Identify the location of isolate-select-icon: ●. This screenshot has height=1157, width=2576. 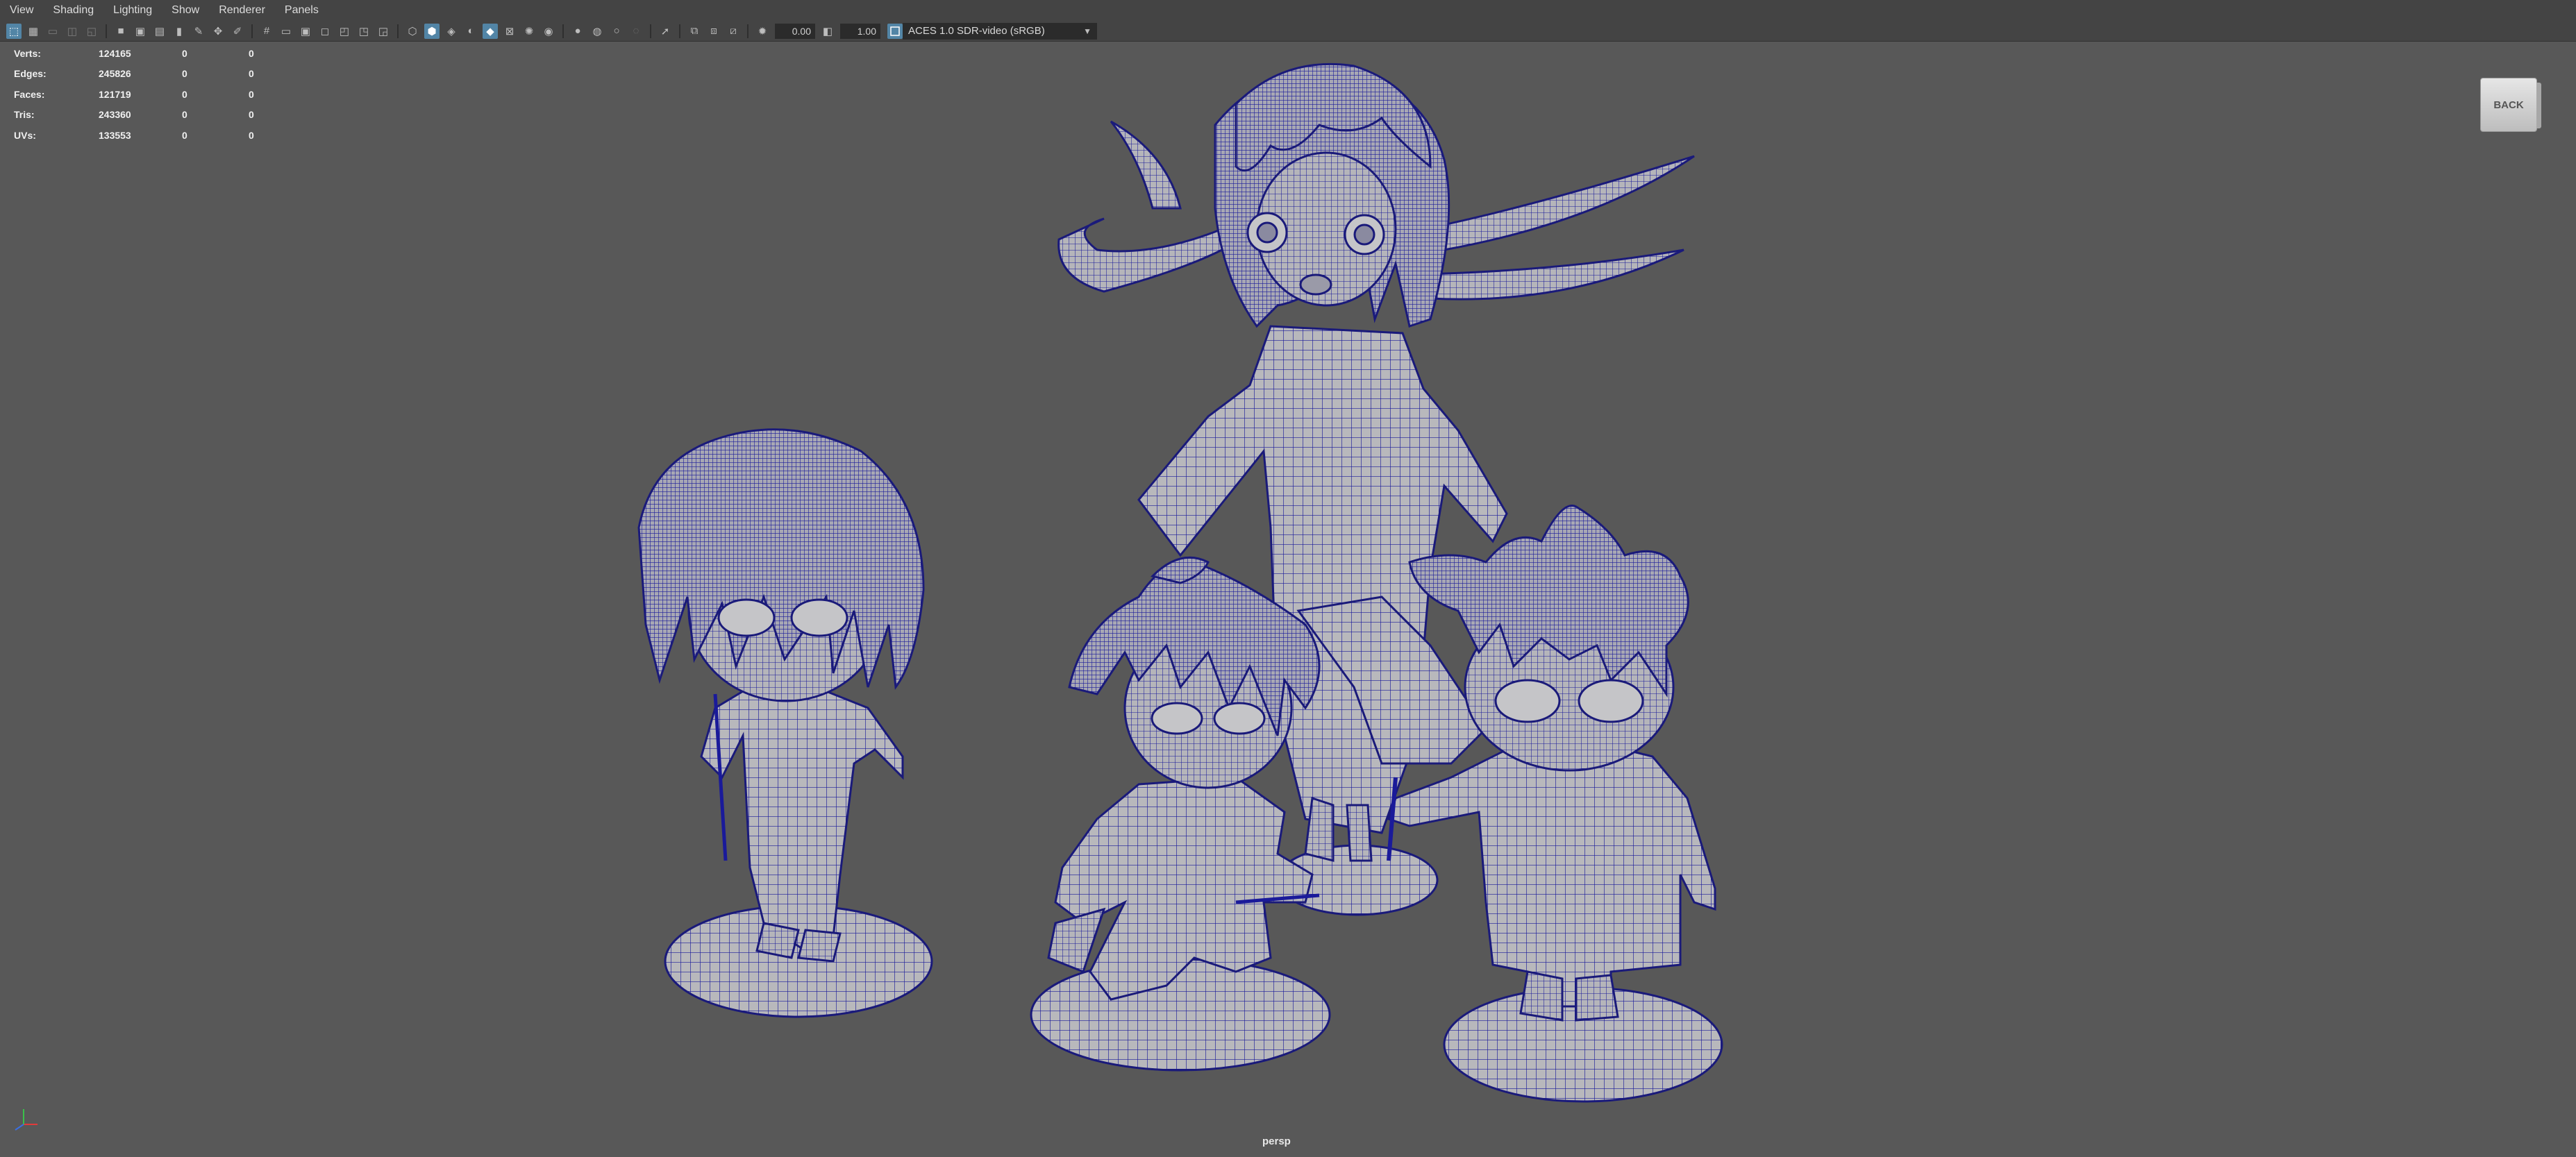
(577, 32).